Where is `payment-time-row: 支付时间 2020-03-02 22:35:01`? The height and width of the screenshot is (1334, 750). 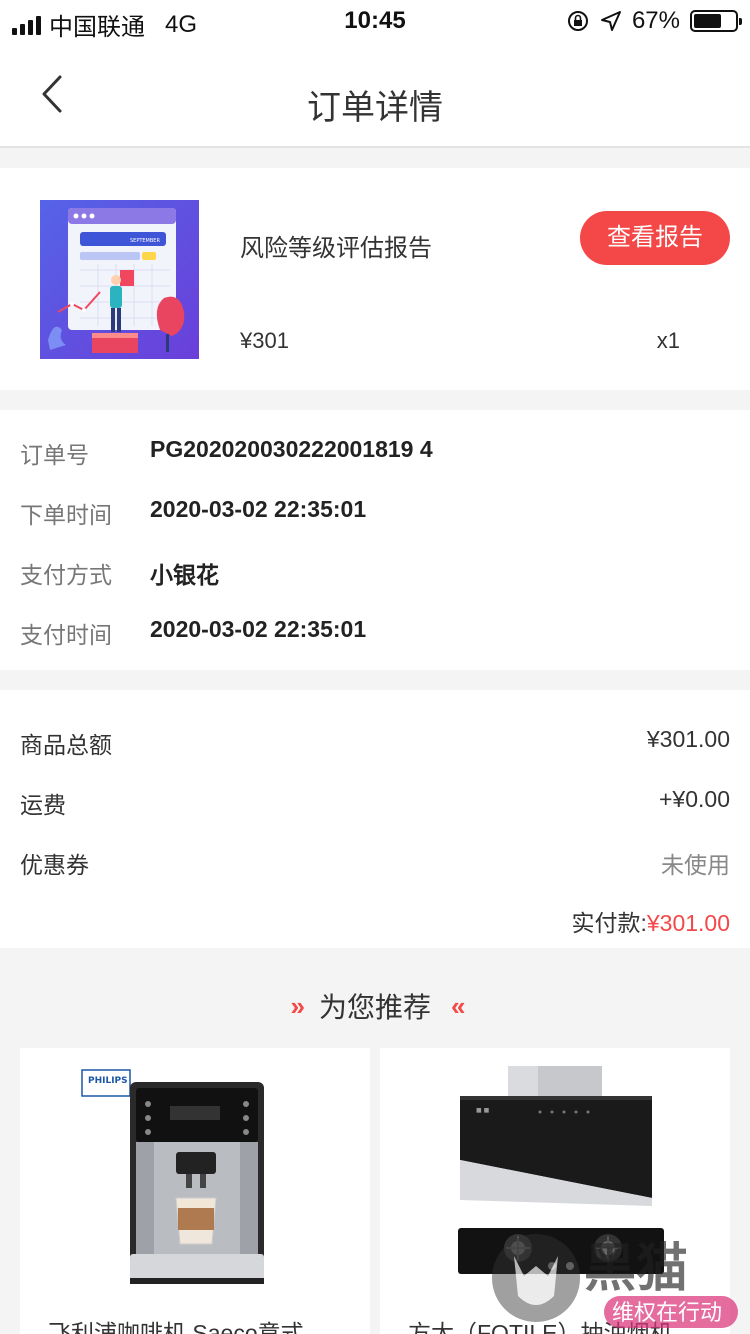 payment-time-row: 支付时间 2020-03-02 22:35:01 is located at coordinates (375, 636).